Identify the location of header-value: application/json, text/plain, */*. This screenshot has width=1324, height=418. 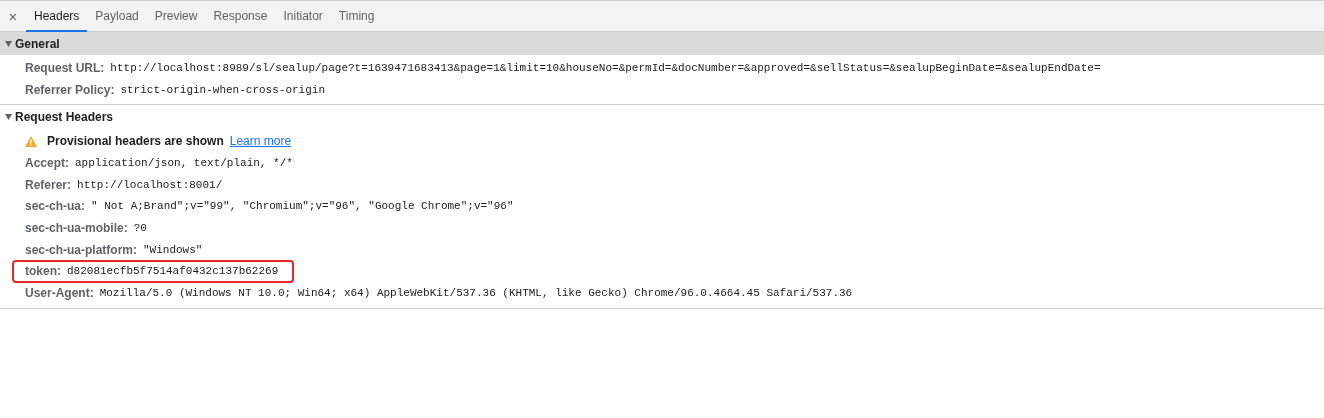
(184, 162).